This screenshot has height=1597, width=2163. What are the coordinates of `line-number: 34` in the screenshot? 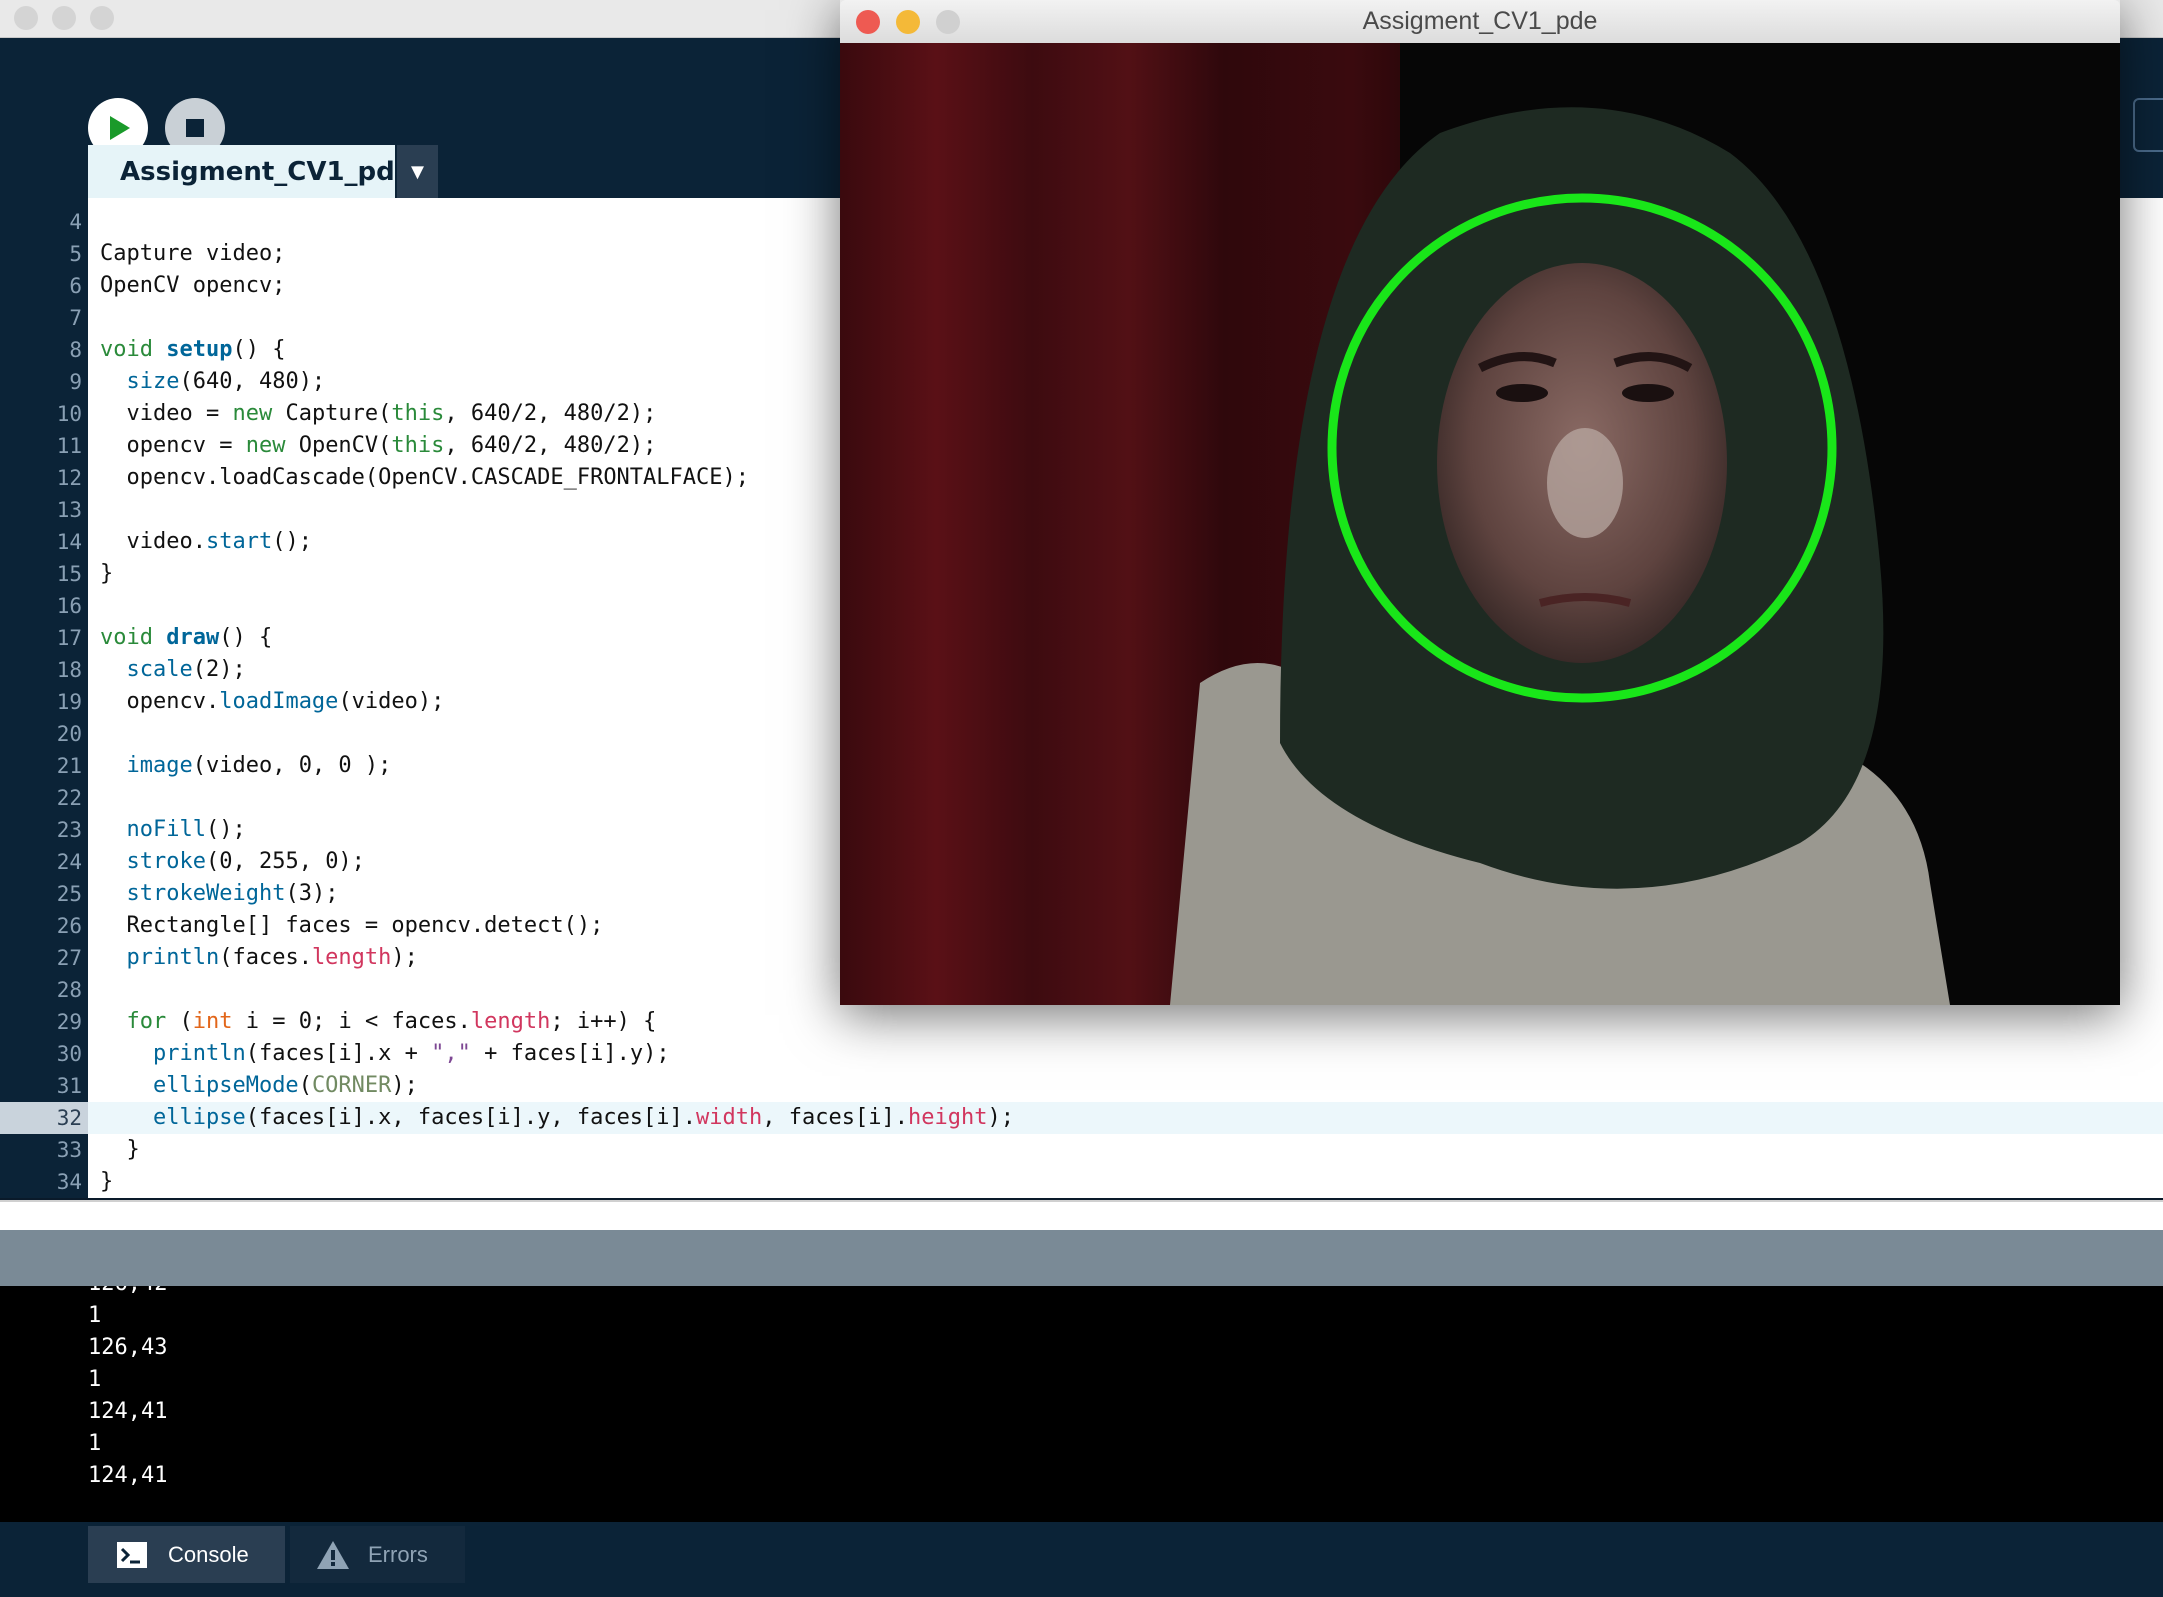 It's located at (69, 1182).